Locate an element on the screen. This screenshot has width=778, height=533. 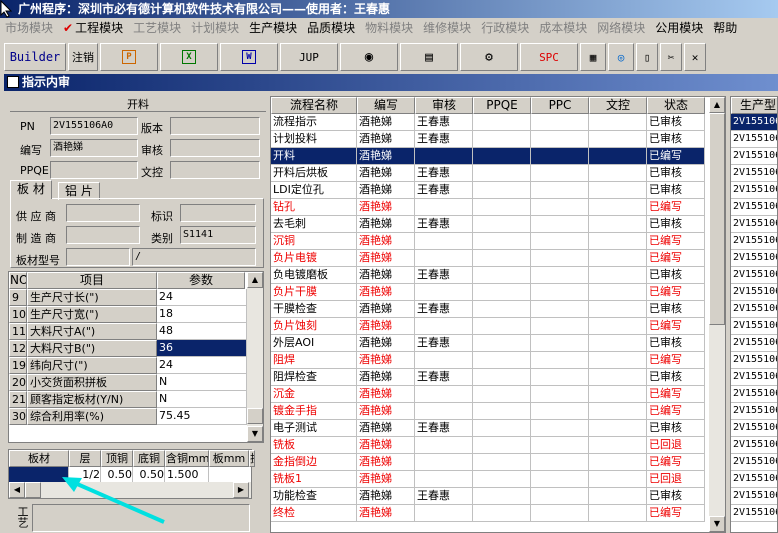
menu-item-5: 品质模块 is located at coordinates (331, 28).